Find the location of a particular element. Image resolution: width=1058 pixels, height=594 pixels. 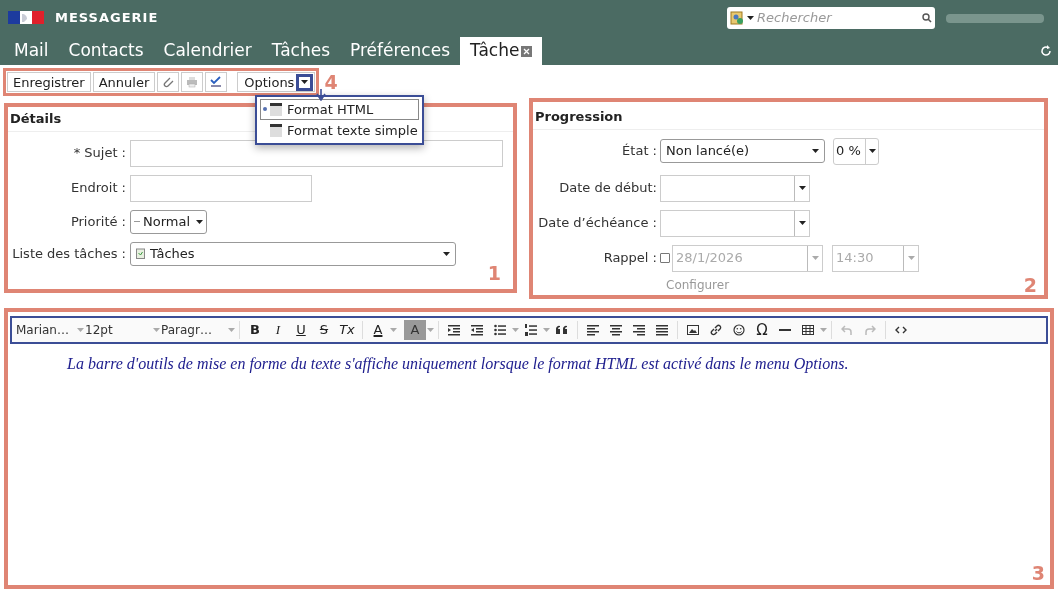

tab: Préférences is located at coordinates (400, 51).